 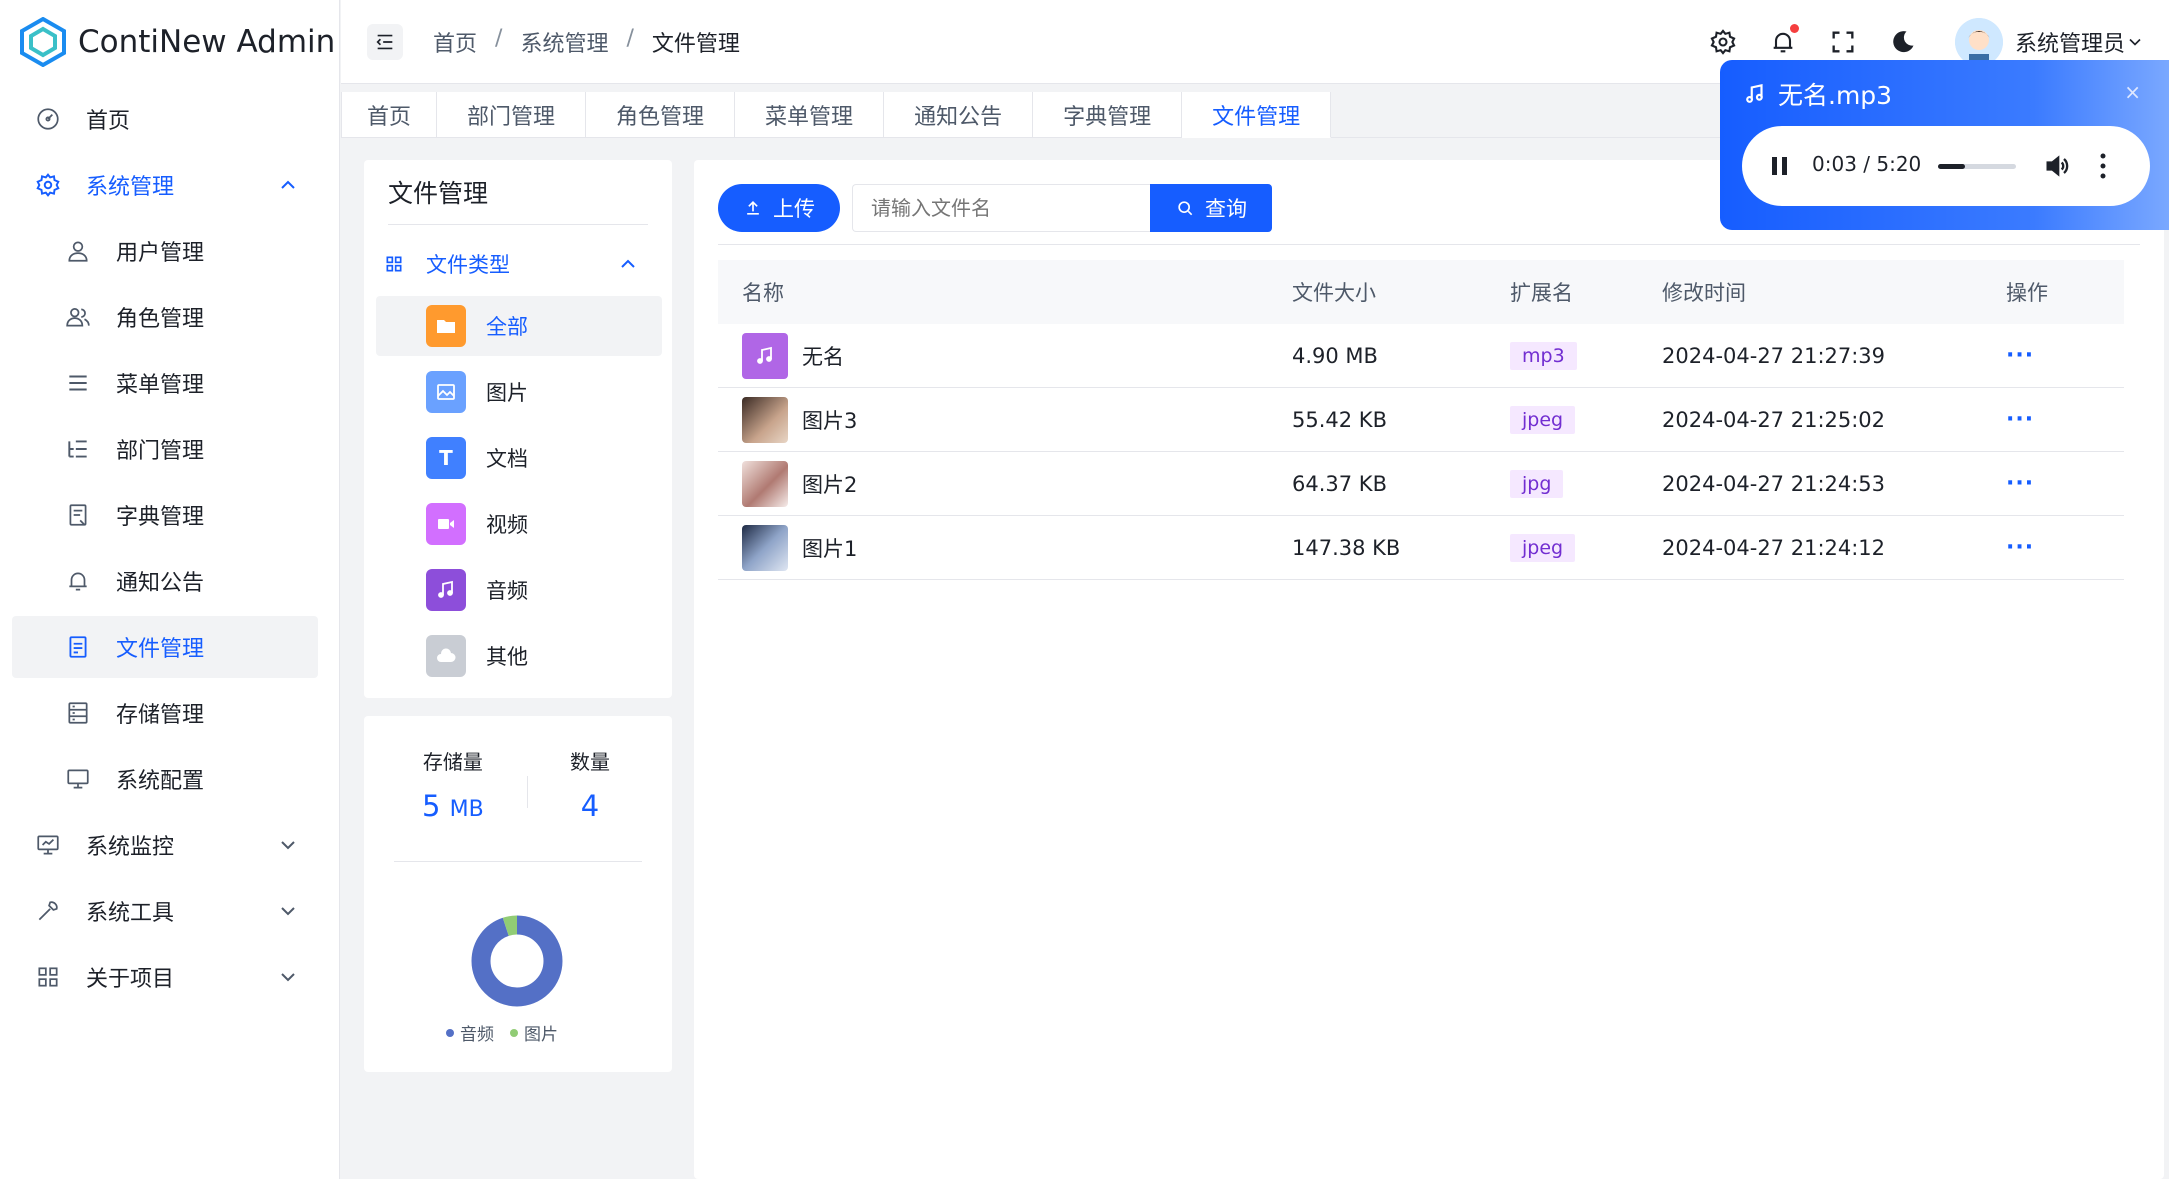 What do you see at coordinates (1541, 292) in the screenshot?
I see `column-header-ext: 扩展名` at bounding box center [1541, 292].